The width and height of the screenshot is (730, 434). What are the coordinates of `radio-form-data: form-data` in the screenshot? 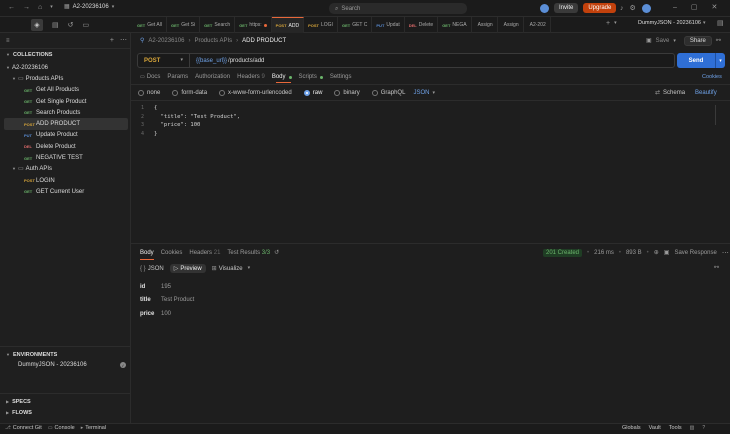 It's located at (189, 93).